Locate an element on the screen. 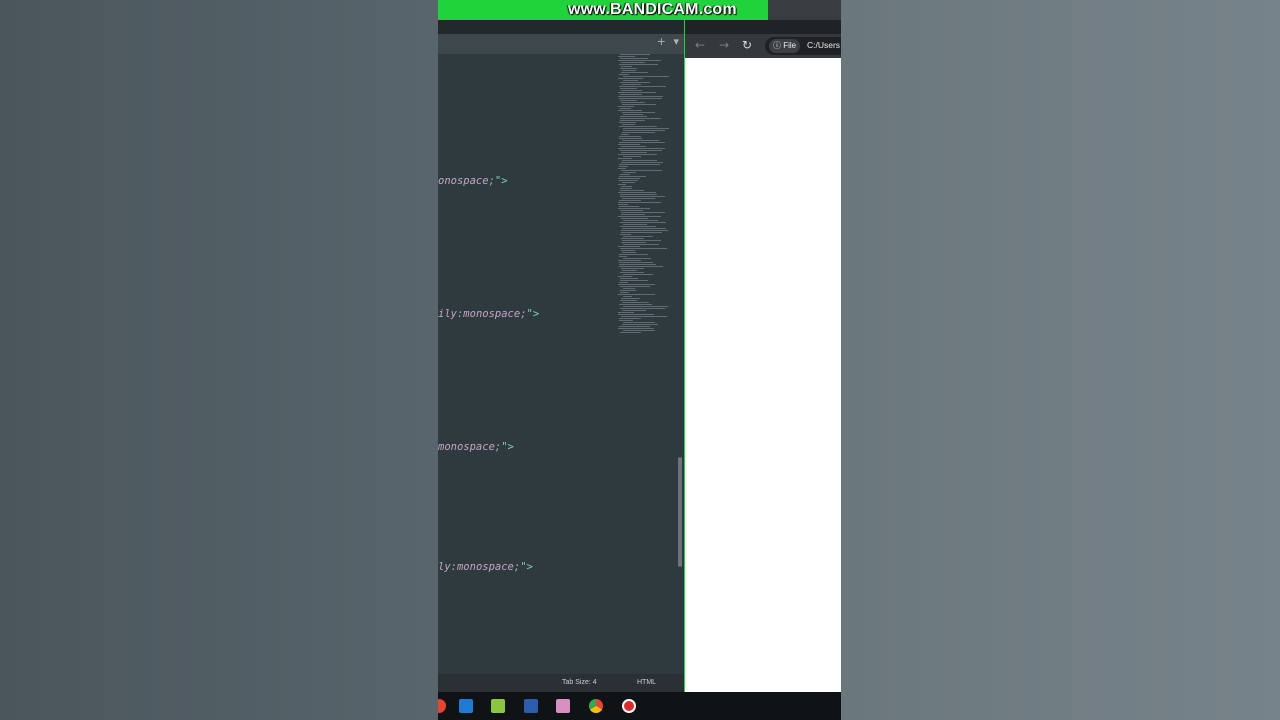 The image size is (1280, 720). code-line: ily:monospace;"> is located at coordinates (489, 314).